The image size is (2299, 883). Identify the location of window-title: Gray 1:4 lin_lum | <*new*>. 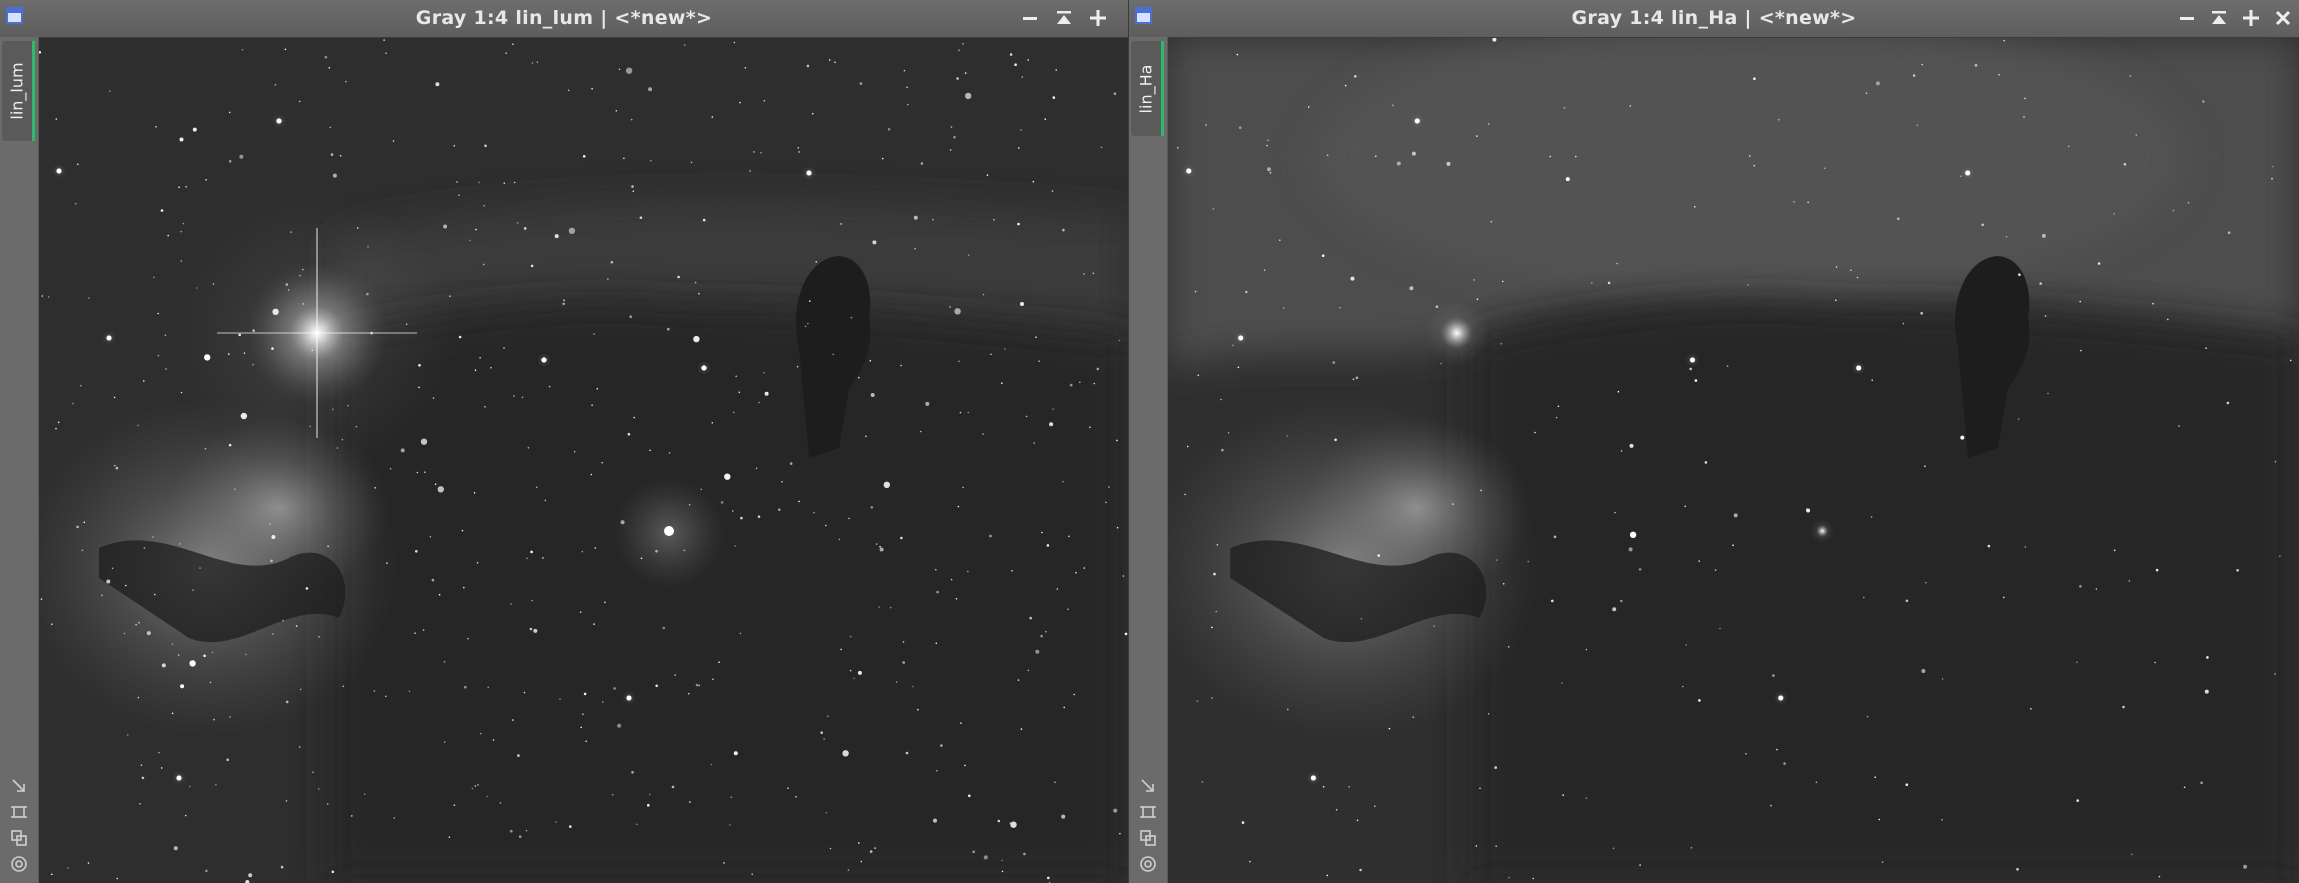
(564, 18).